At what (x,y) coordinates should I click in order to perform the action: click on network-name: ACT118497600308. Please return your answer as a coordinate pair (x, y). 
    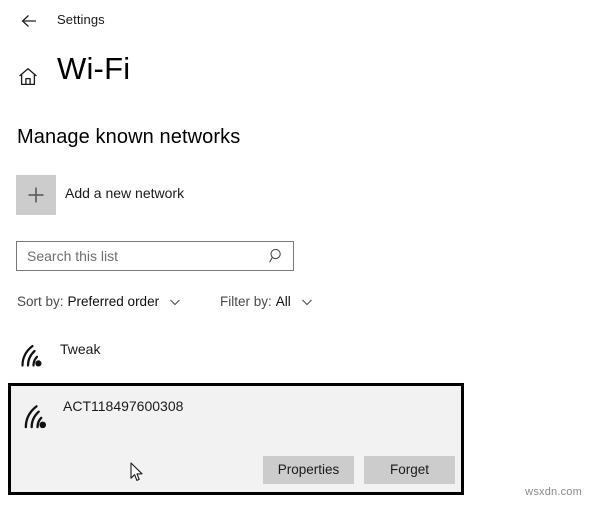
    Looking at the image, I should click on (123, 406).